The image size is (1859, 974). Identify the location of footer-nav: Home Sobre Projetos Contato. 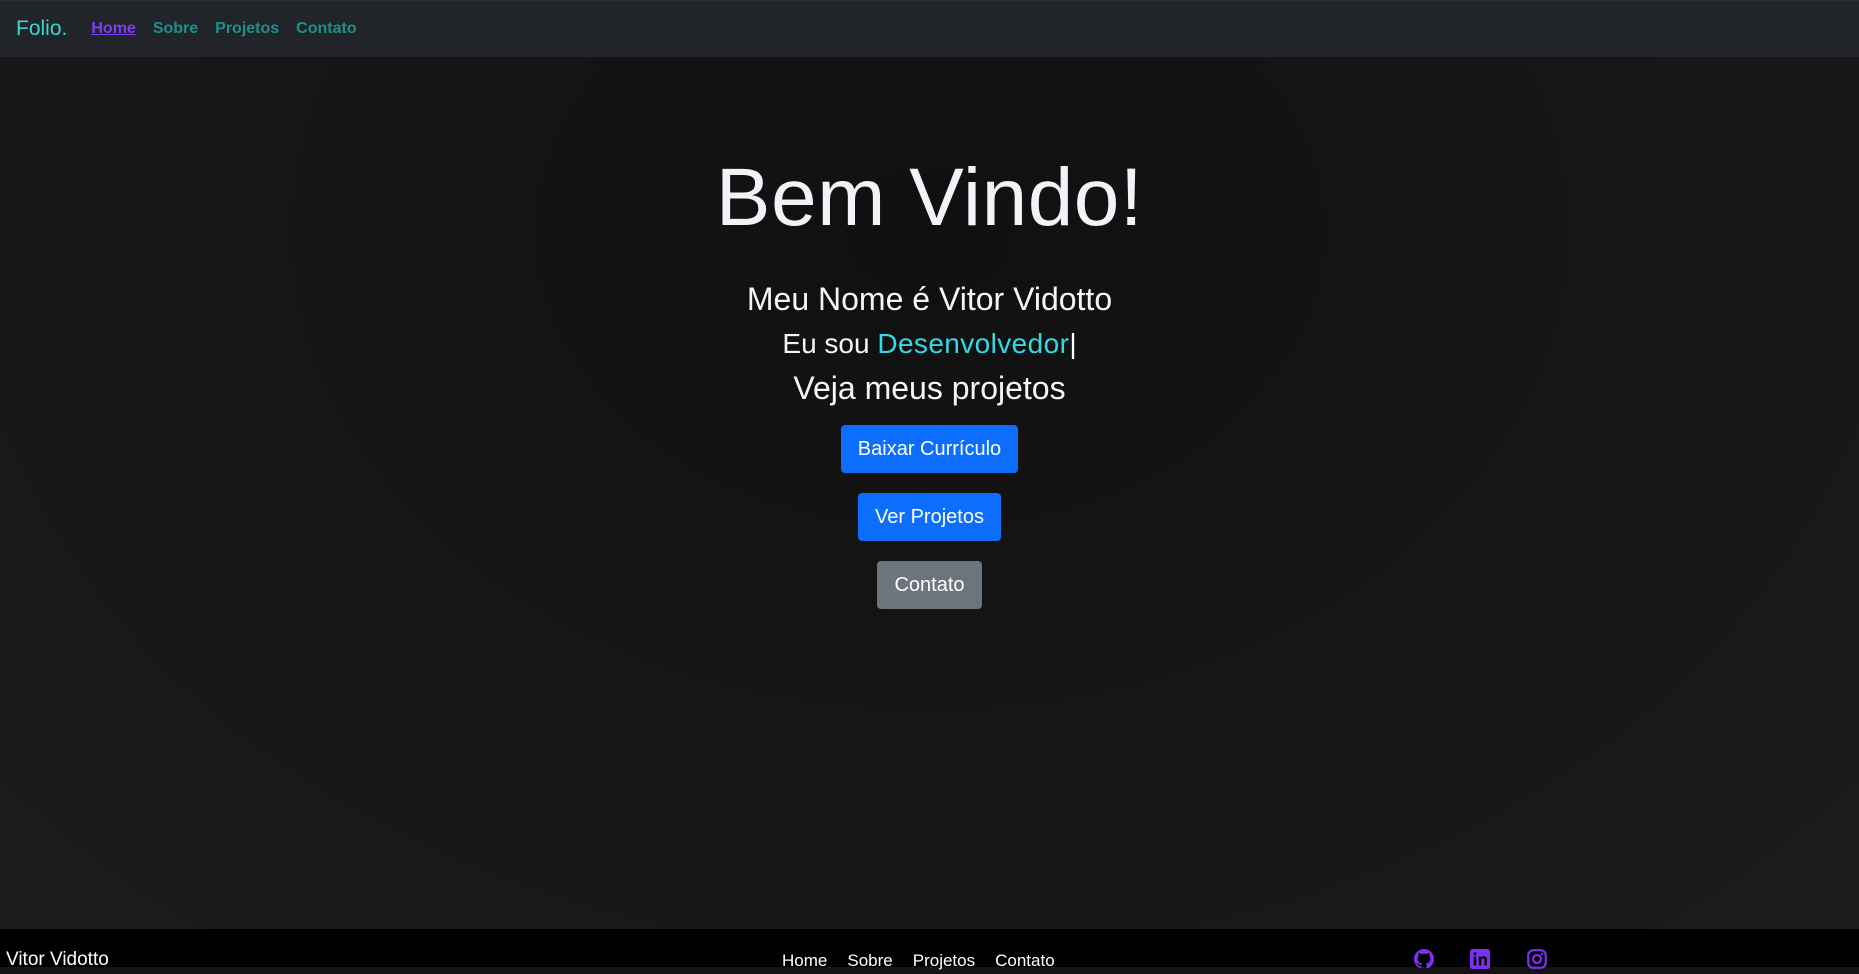
(928, 961).